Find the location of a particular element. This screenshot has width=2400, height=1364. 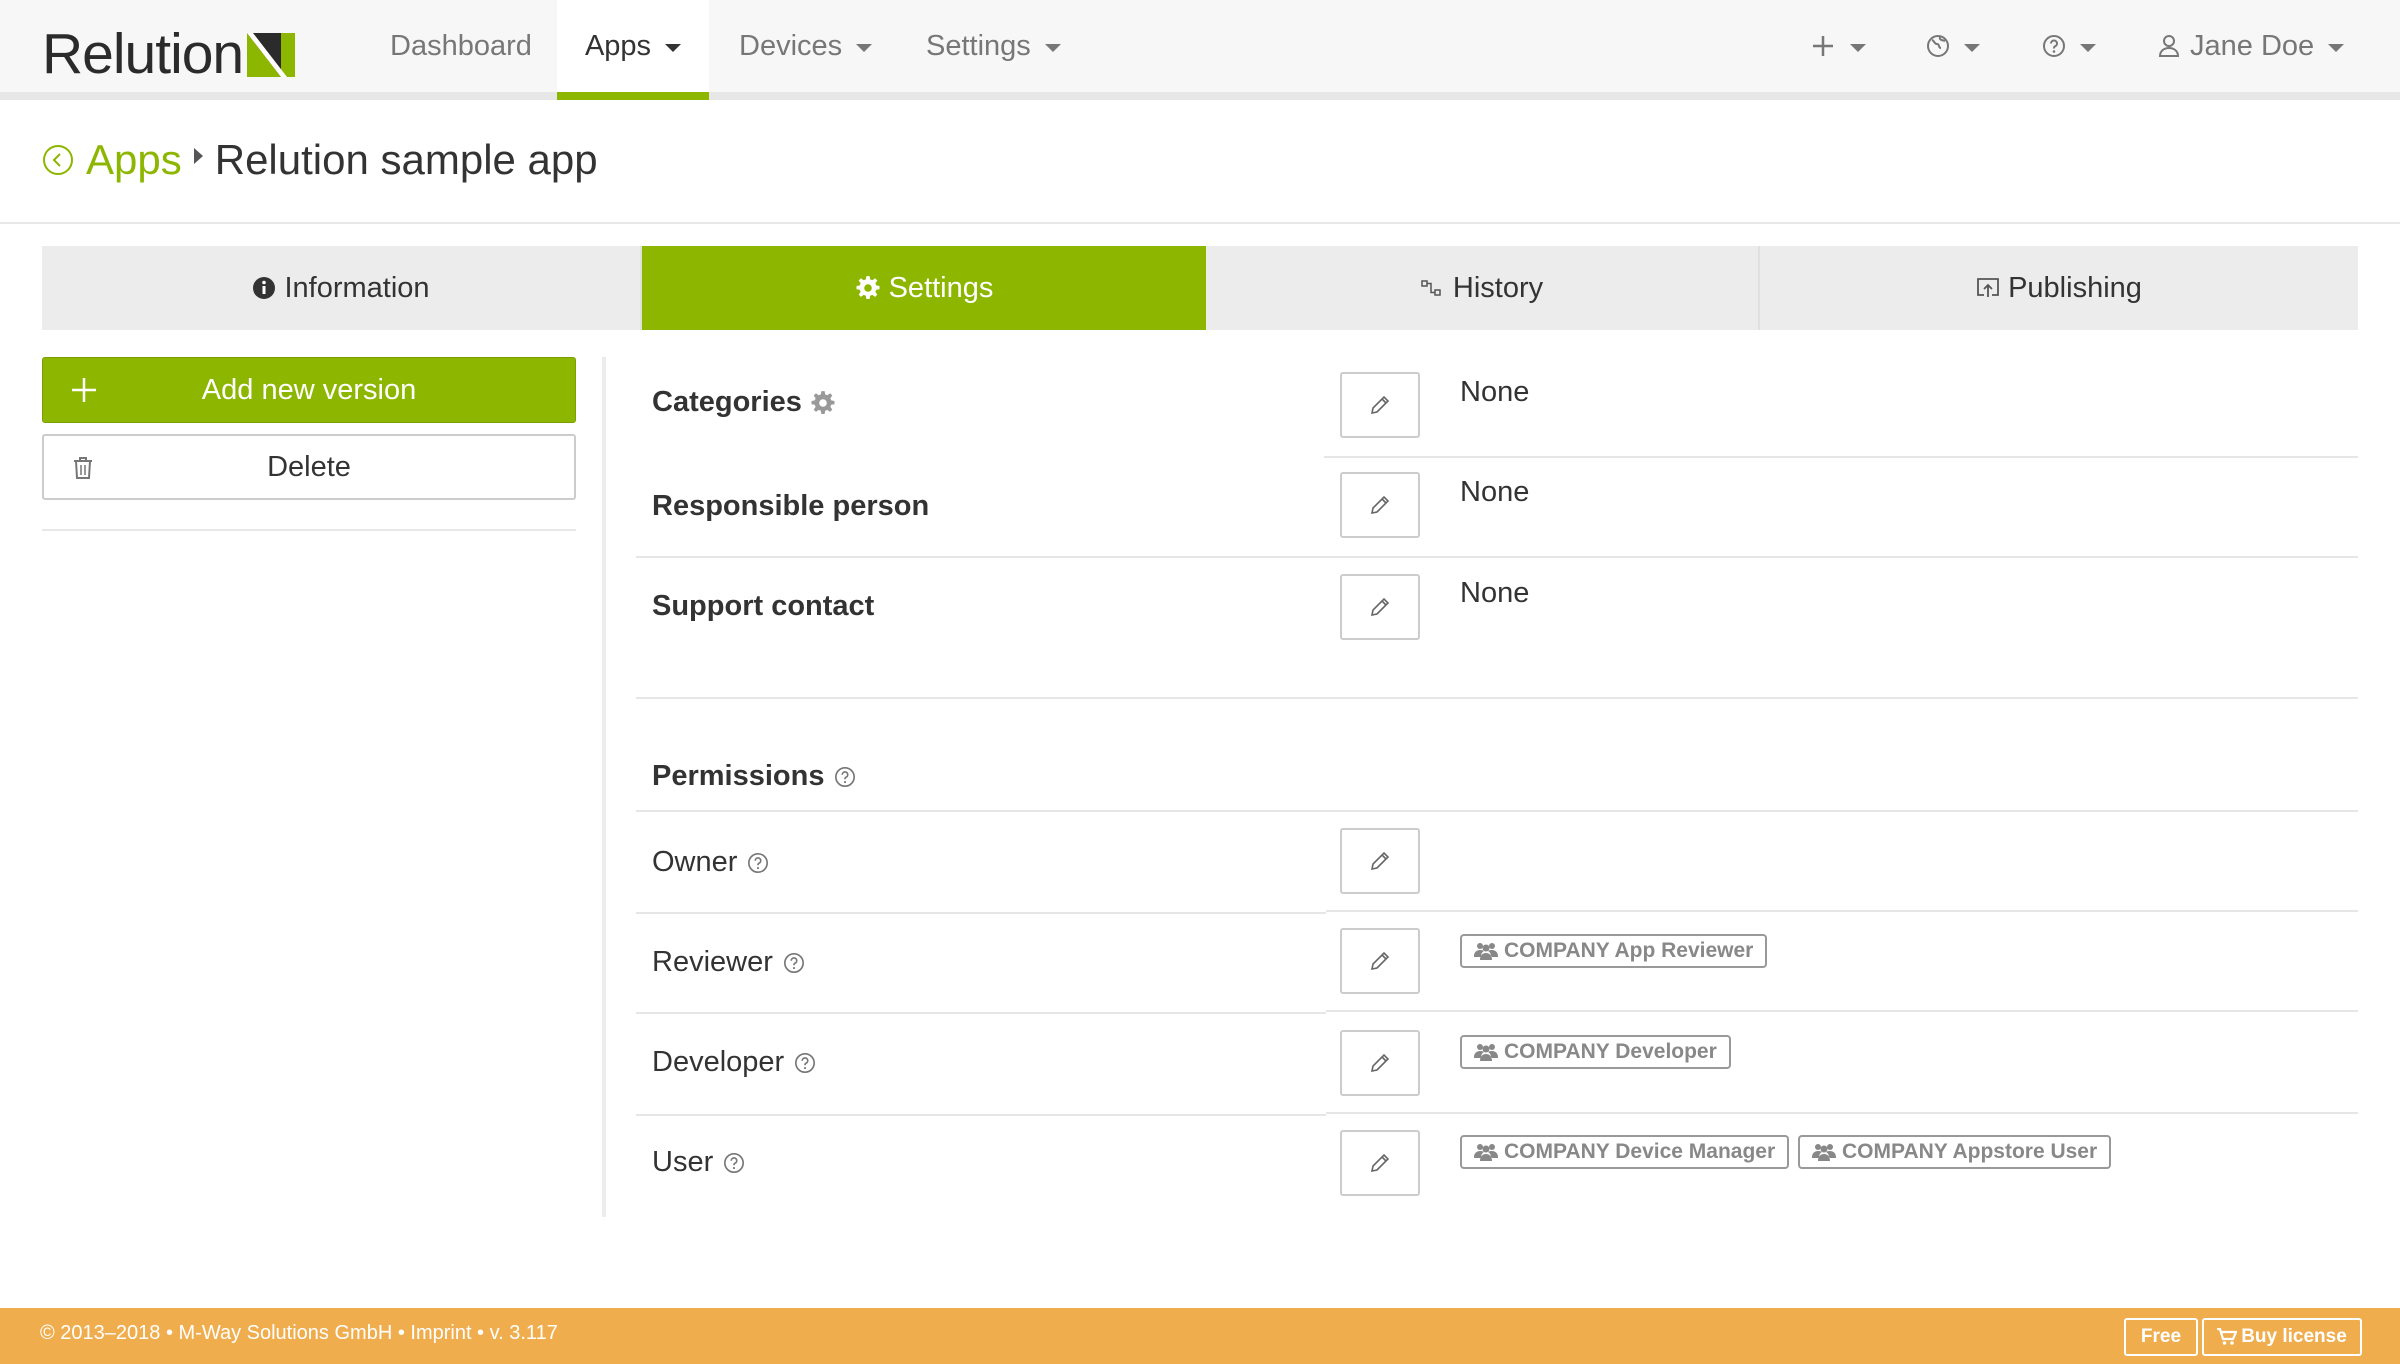

nav-dashboard: Dashboard is located at coordinates (461, 46).